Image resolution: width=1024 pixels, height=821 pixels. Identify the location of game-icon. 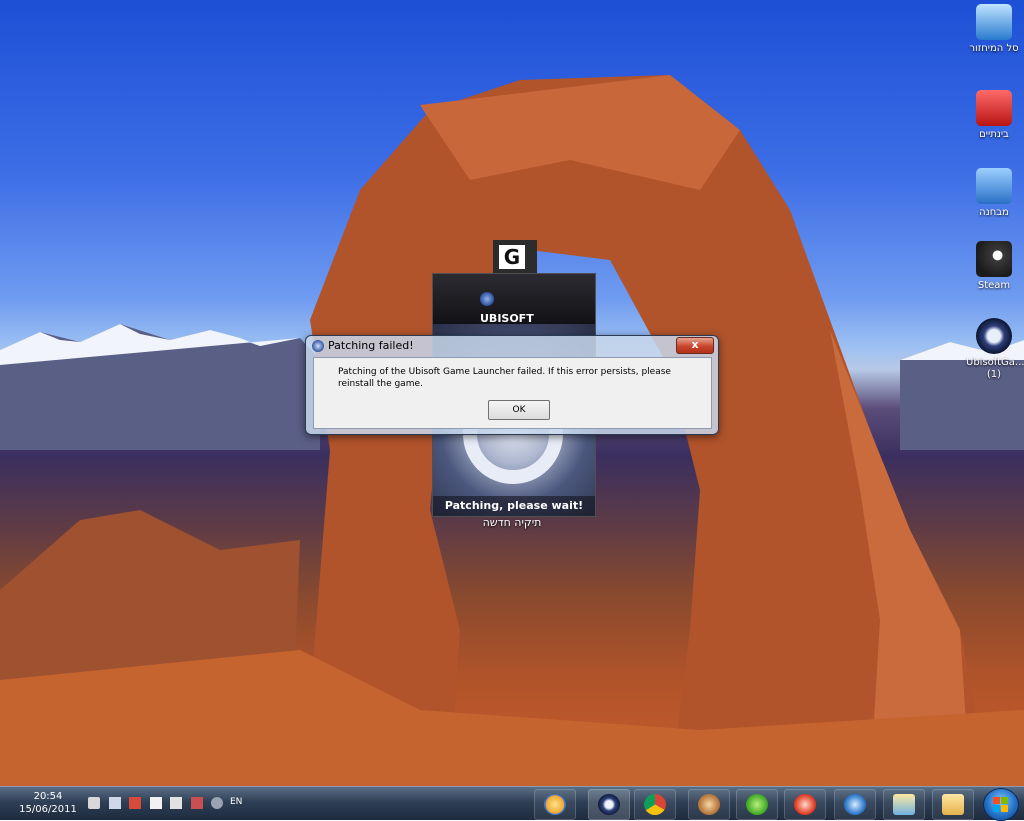
(709, 804).